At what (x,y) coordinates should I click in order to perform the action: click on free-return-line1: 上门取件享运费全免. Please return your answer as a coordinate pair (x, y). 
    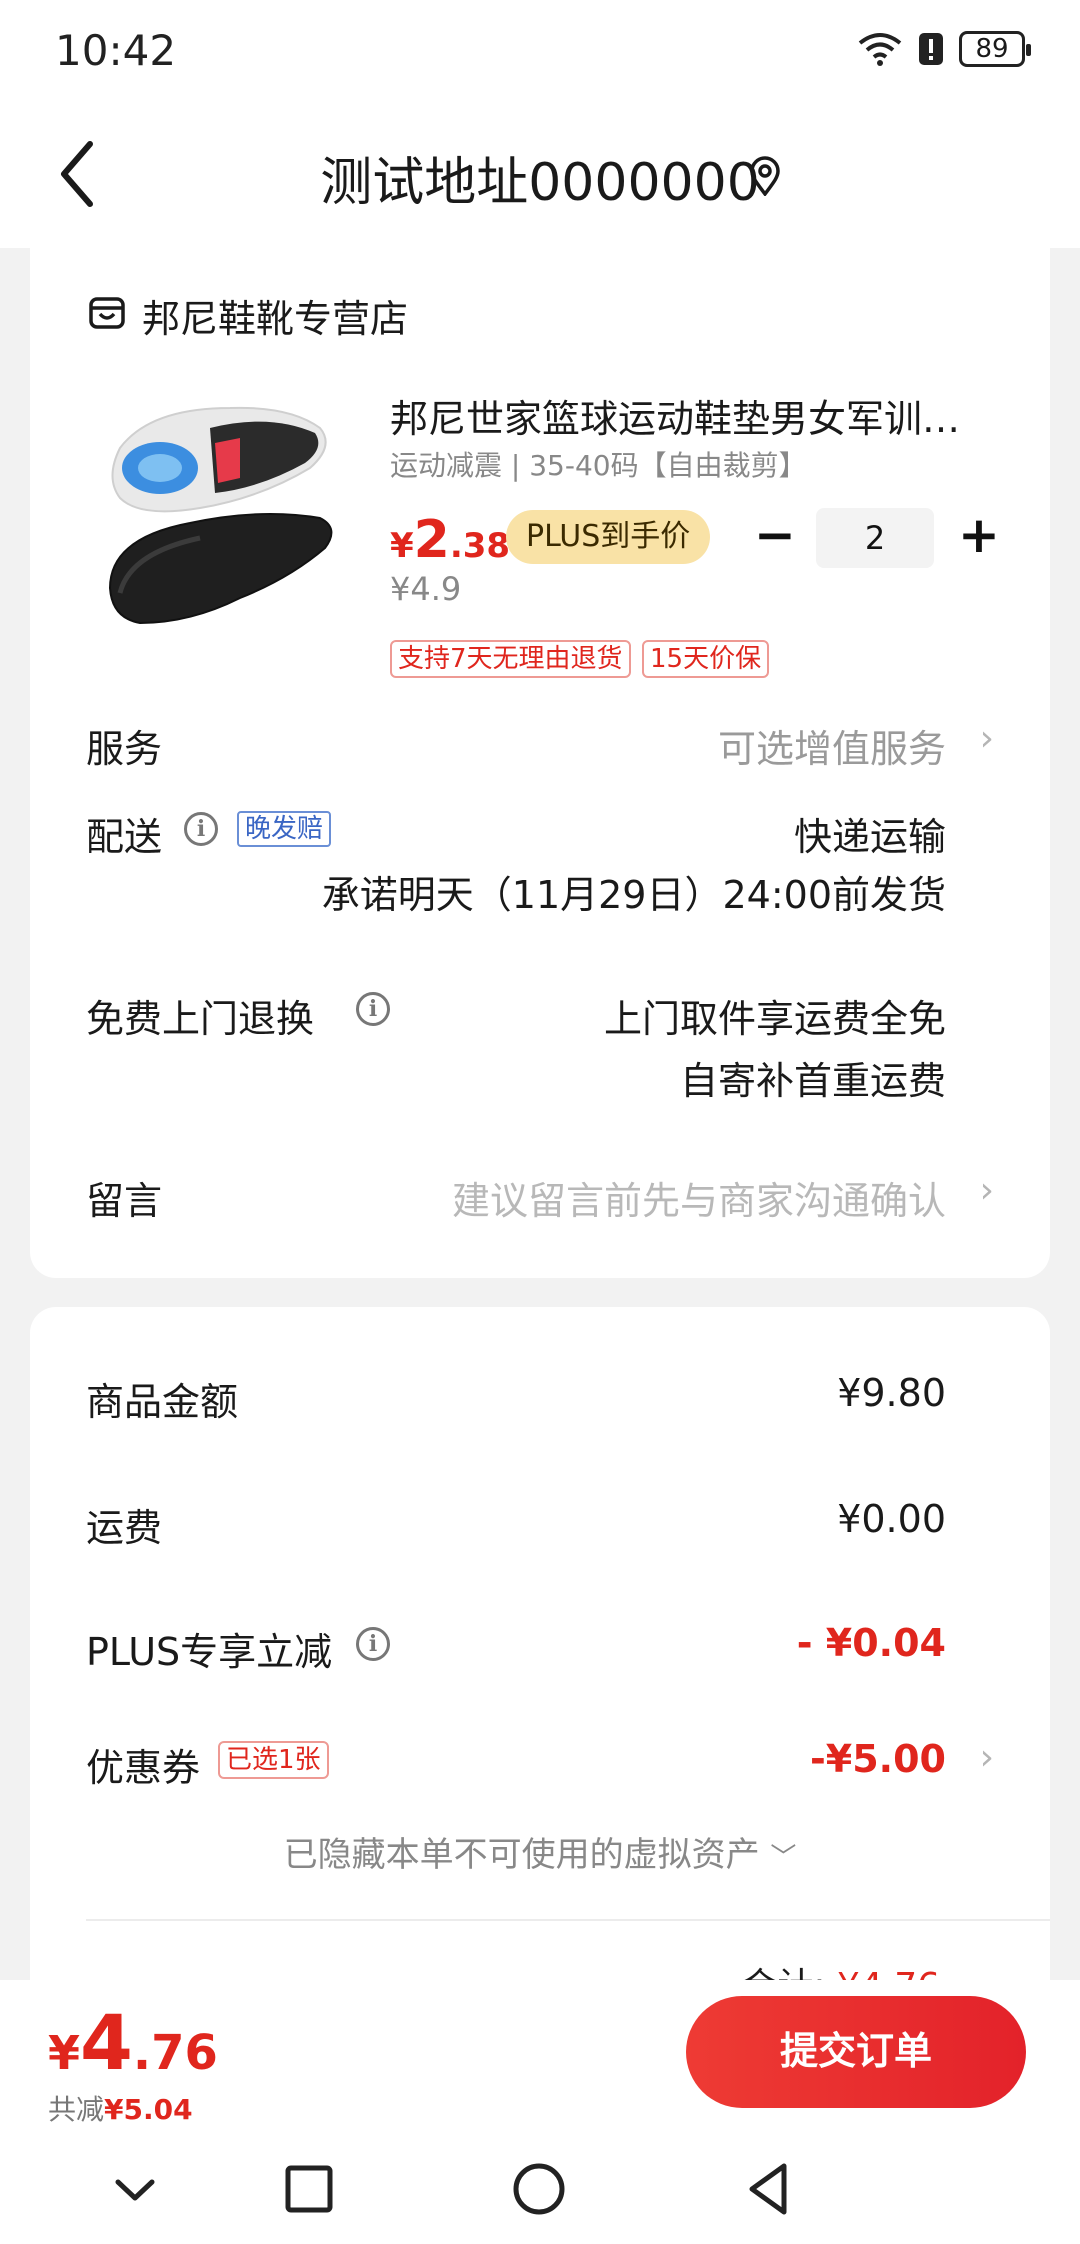
    Looking at the image, I should click on (774, 1019).